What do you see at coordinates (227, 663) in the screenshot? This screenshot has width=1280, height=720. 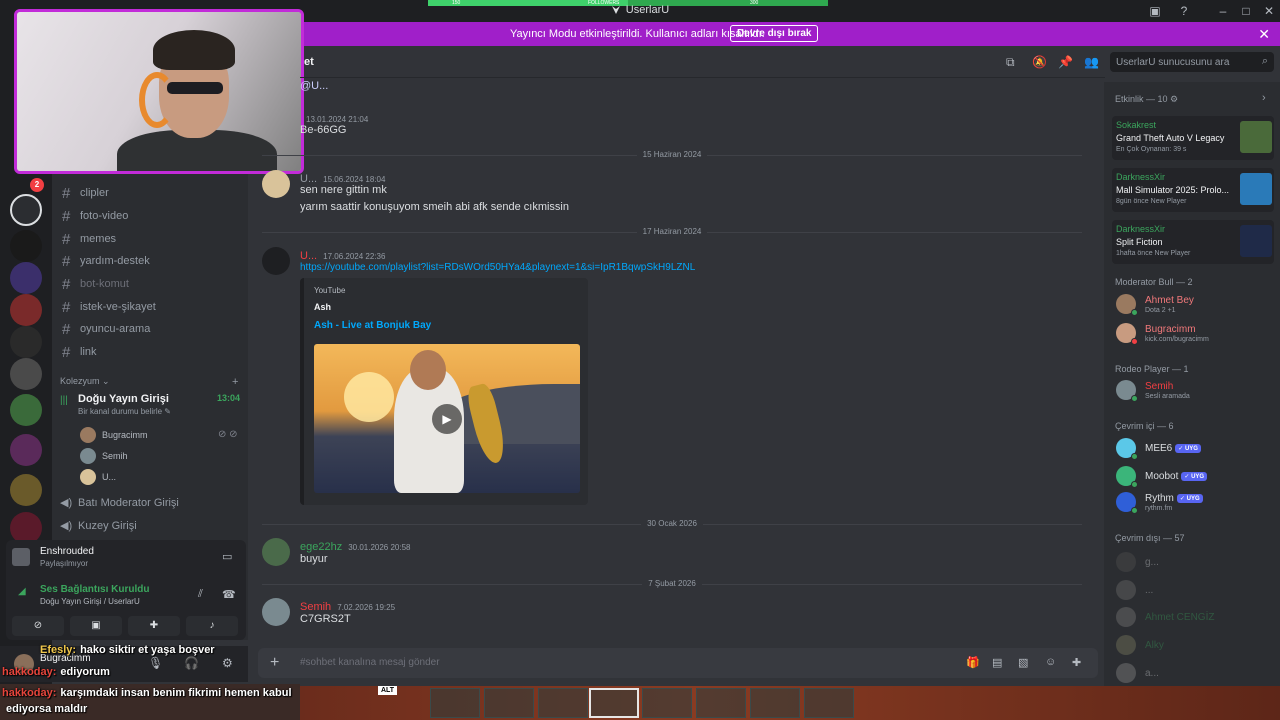 I see `settings-gear-icon: ⚙` at bounding box center [227, 663].